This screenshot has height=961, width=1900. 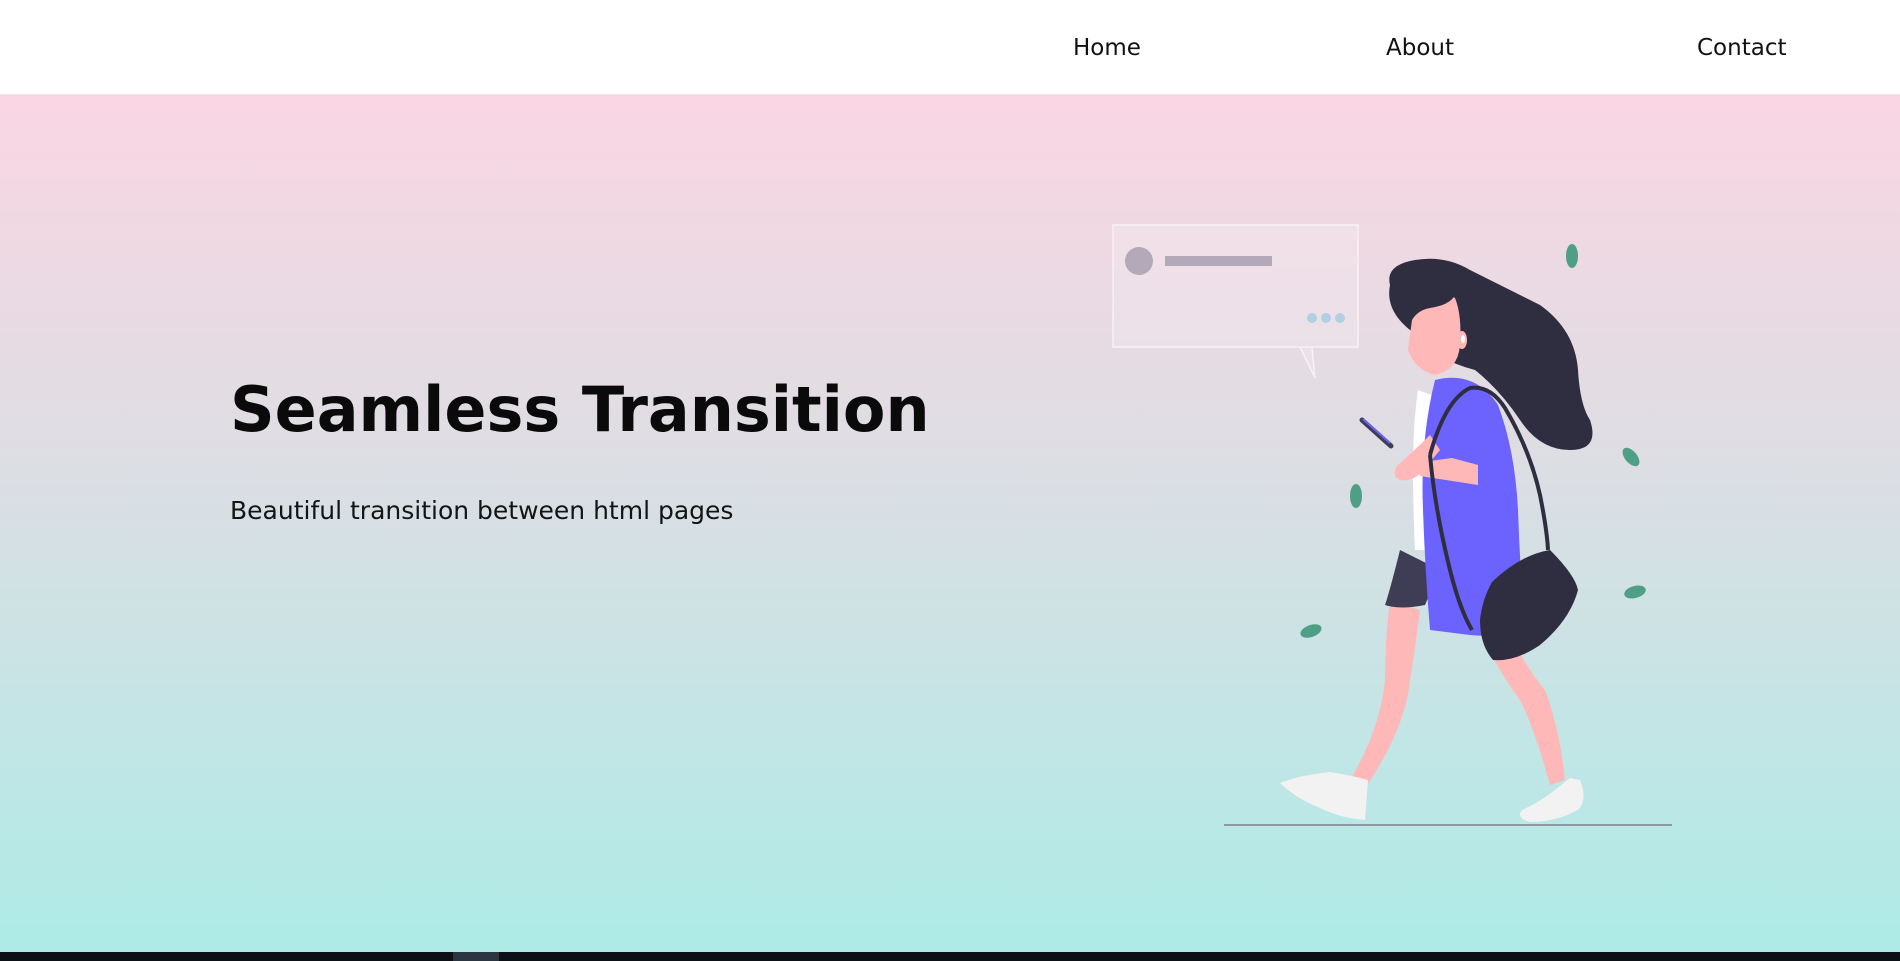 I want to click on chat-bubble-icon, so click(x=1235, y=301).